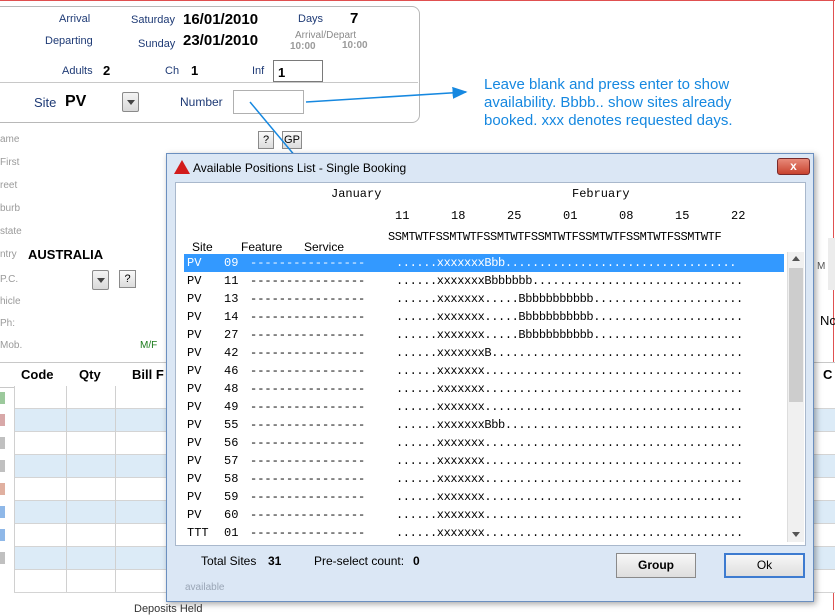  I want to click on grid-col-qty: Qty, so click(90, 374).